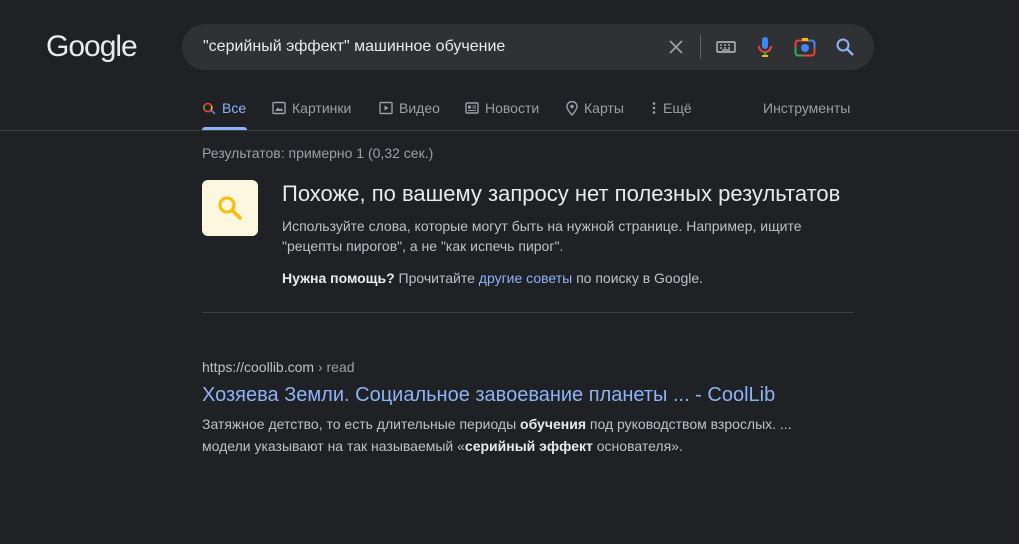  What do you see at coordinates (322, 108) in the screenshot?
I see `tab-label: Картинки` at bounding box center [322, 108].